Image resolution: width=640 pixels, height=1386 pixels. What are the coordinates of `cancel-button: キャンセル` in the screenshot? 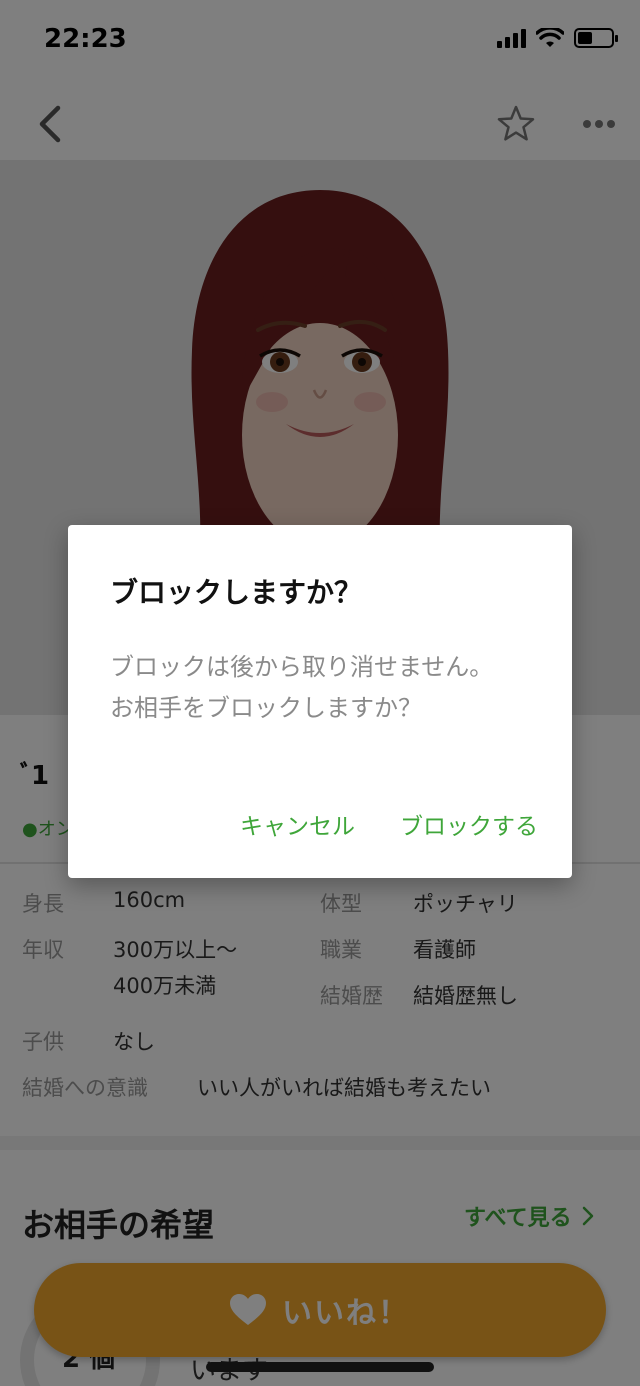 It's located at (297, 824).